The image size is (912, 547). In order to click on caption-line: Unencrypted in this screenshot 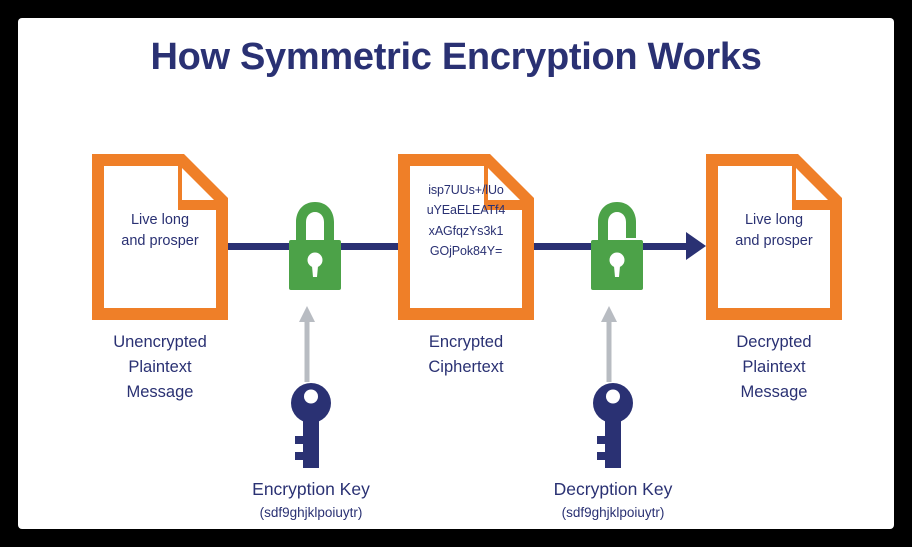, I will do `click(160, 342)`.